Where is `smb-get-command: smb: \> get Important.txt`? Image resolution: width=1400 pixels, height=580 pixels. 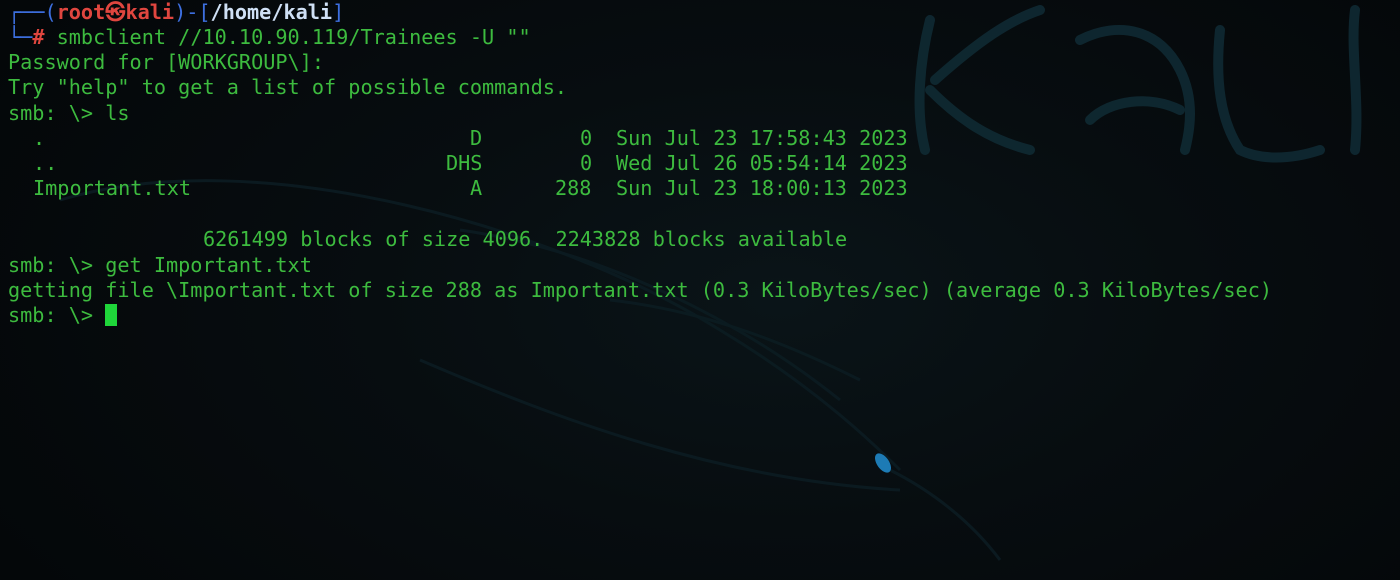 smb-get-command: smb: \> get Important.txt is located at coordinates (160, 265).